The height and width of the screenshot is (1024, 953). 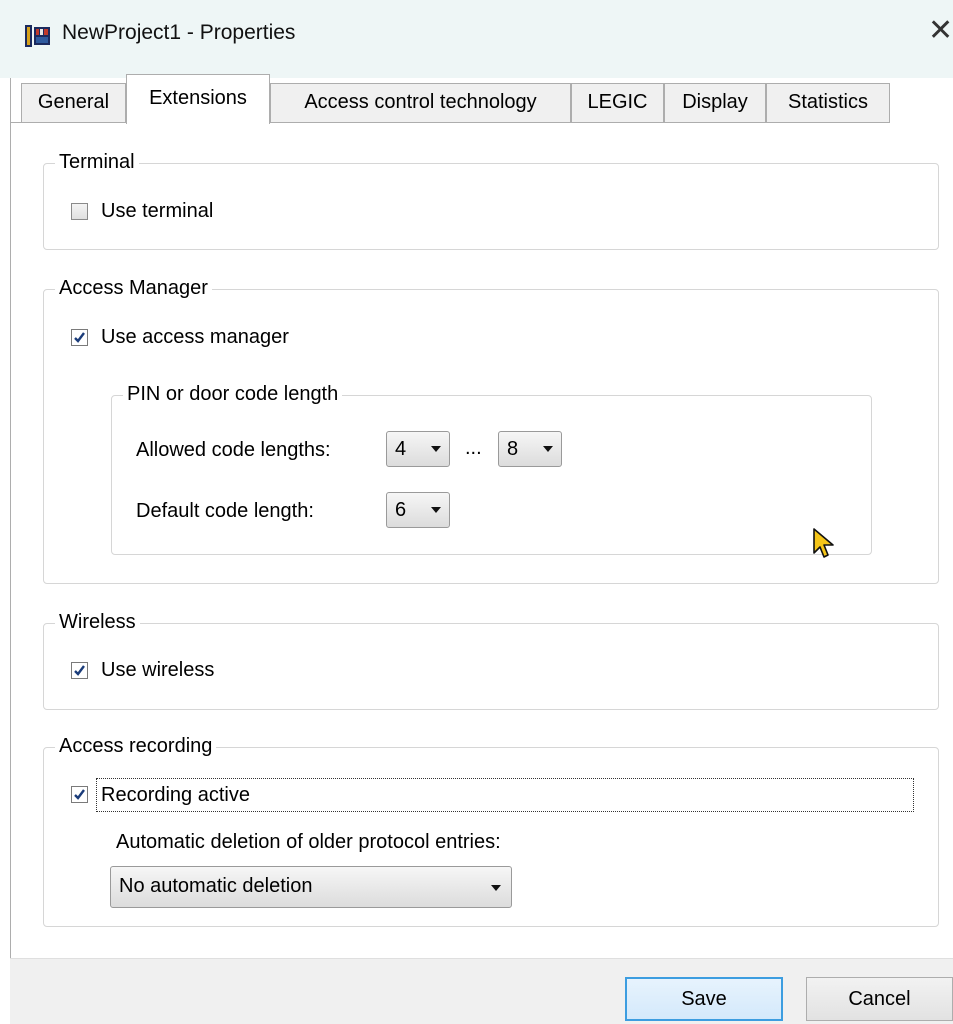 What do you see at coordinates (476, 39) in the screenshot?
I see `title-bar: NewProject1 - Properties ✕` at bounding box center [476, 39].